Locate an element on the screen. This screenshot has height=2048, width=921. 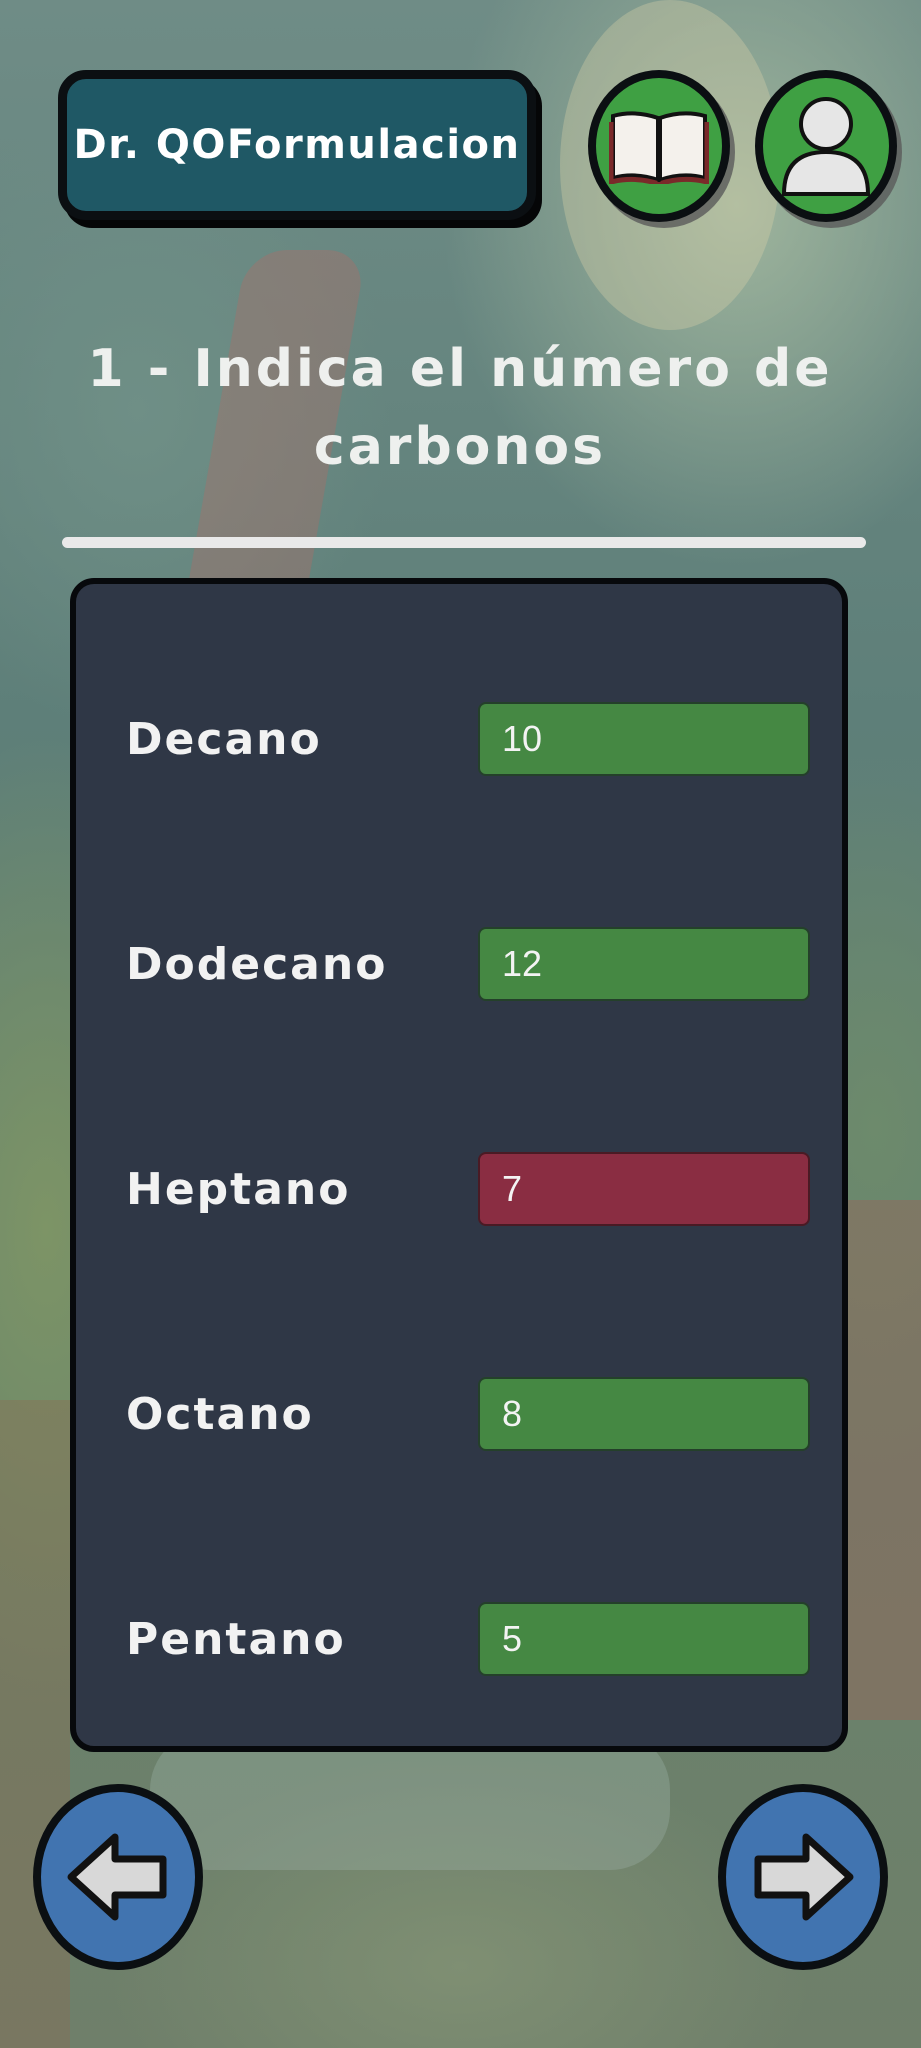
carbon-count-field: 5 is located at coordinates (644, 1639).